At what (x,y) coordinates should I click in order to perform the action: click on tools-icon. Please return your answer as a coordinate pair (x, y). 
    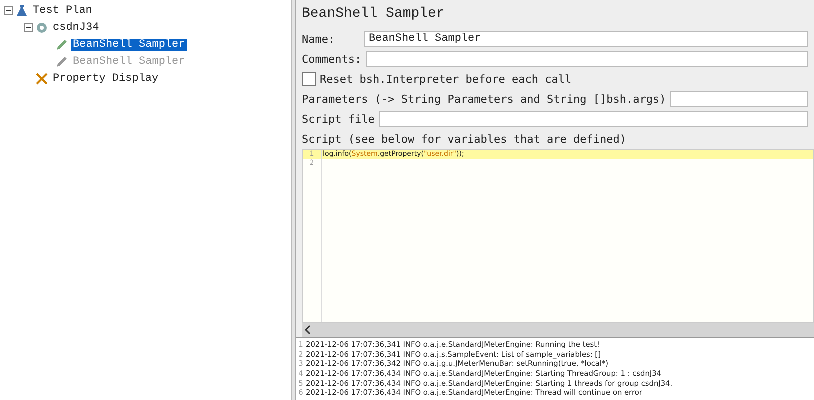
    Looking at the image, I should click on (42, 79).